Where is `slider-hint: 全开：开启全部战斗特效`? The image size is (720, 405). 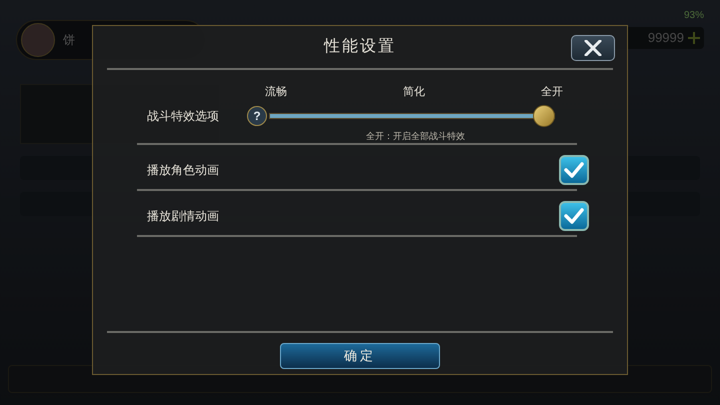 slider-hint: 全开：开启全部战斗特效 is located at coordinates (416, 136).